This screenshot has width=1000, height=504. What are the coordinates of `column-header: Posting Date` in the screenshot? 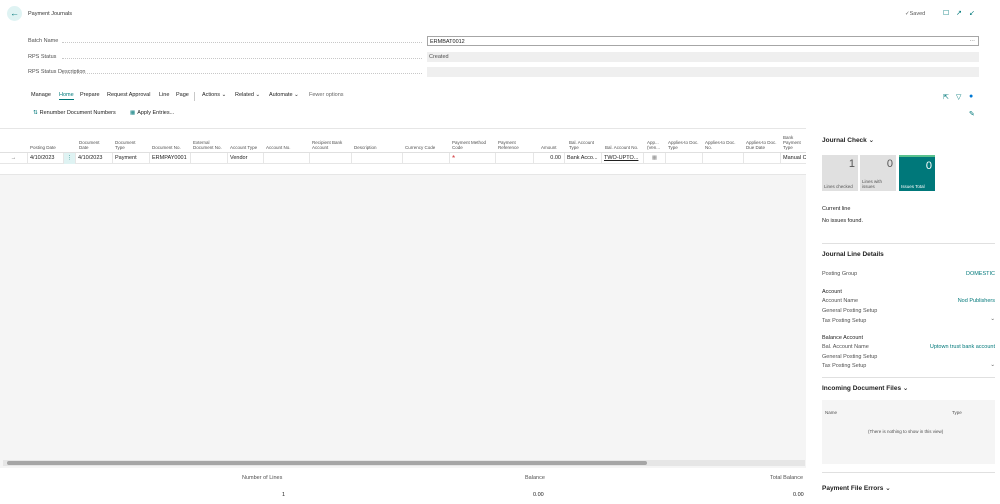 It's located at (47, 147).